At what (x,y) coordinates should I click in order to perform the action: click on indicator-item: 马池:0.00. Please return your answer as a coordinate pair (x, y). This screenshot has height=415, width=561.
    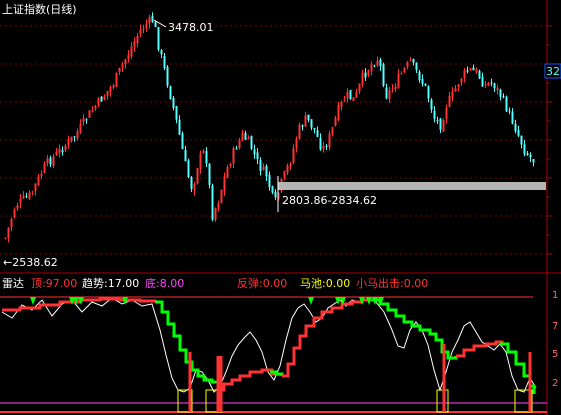
    Looking at the image, I should click on (325, 283).